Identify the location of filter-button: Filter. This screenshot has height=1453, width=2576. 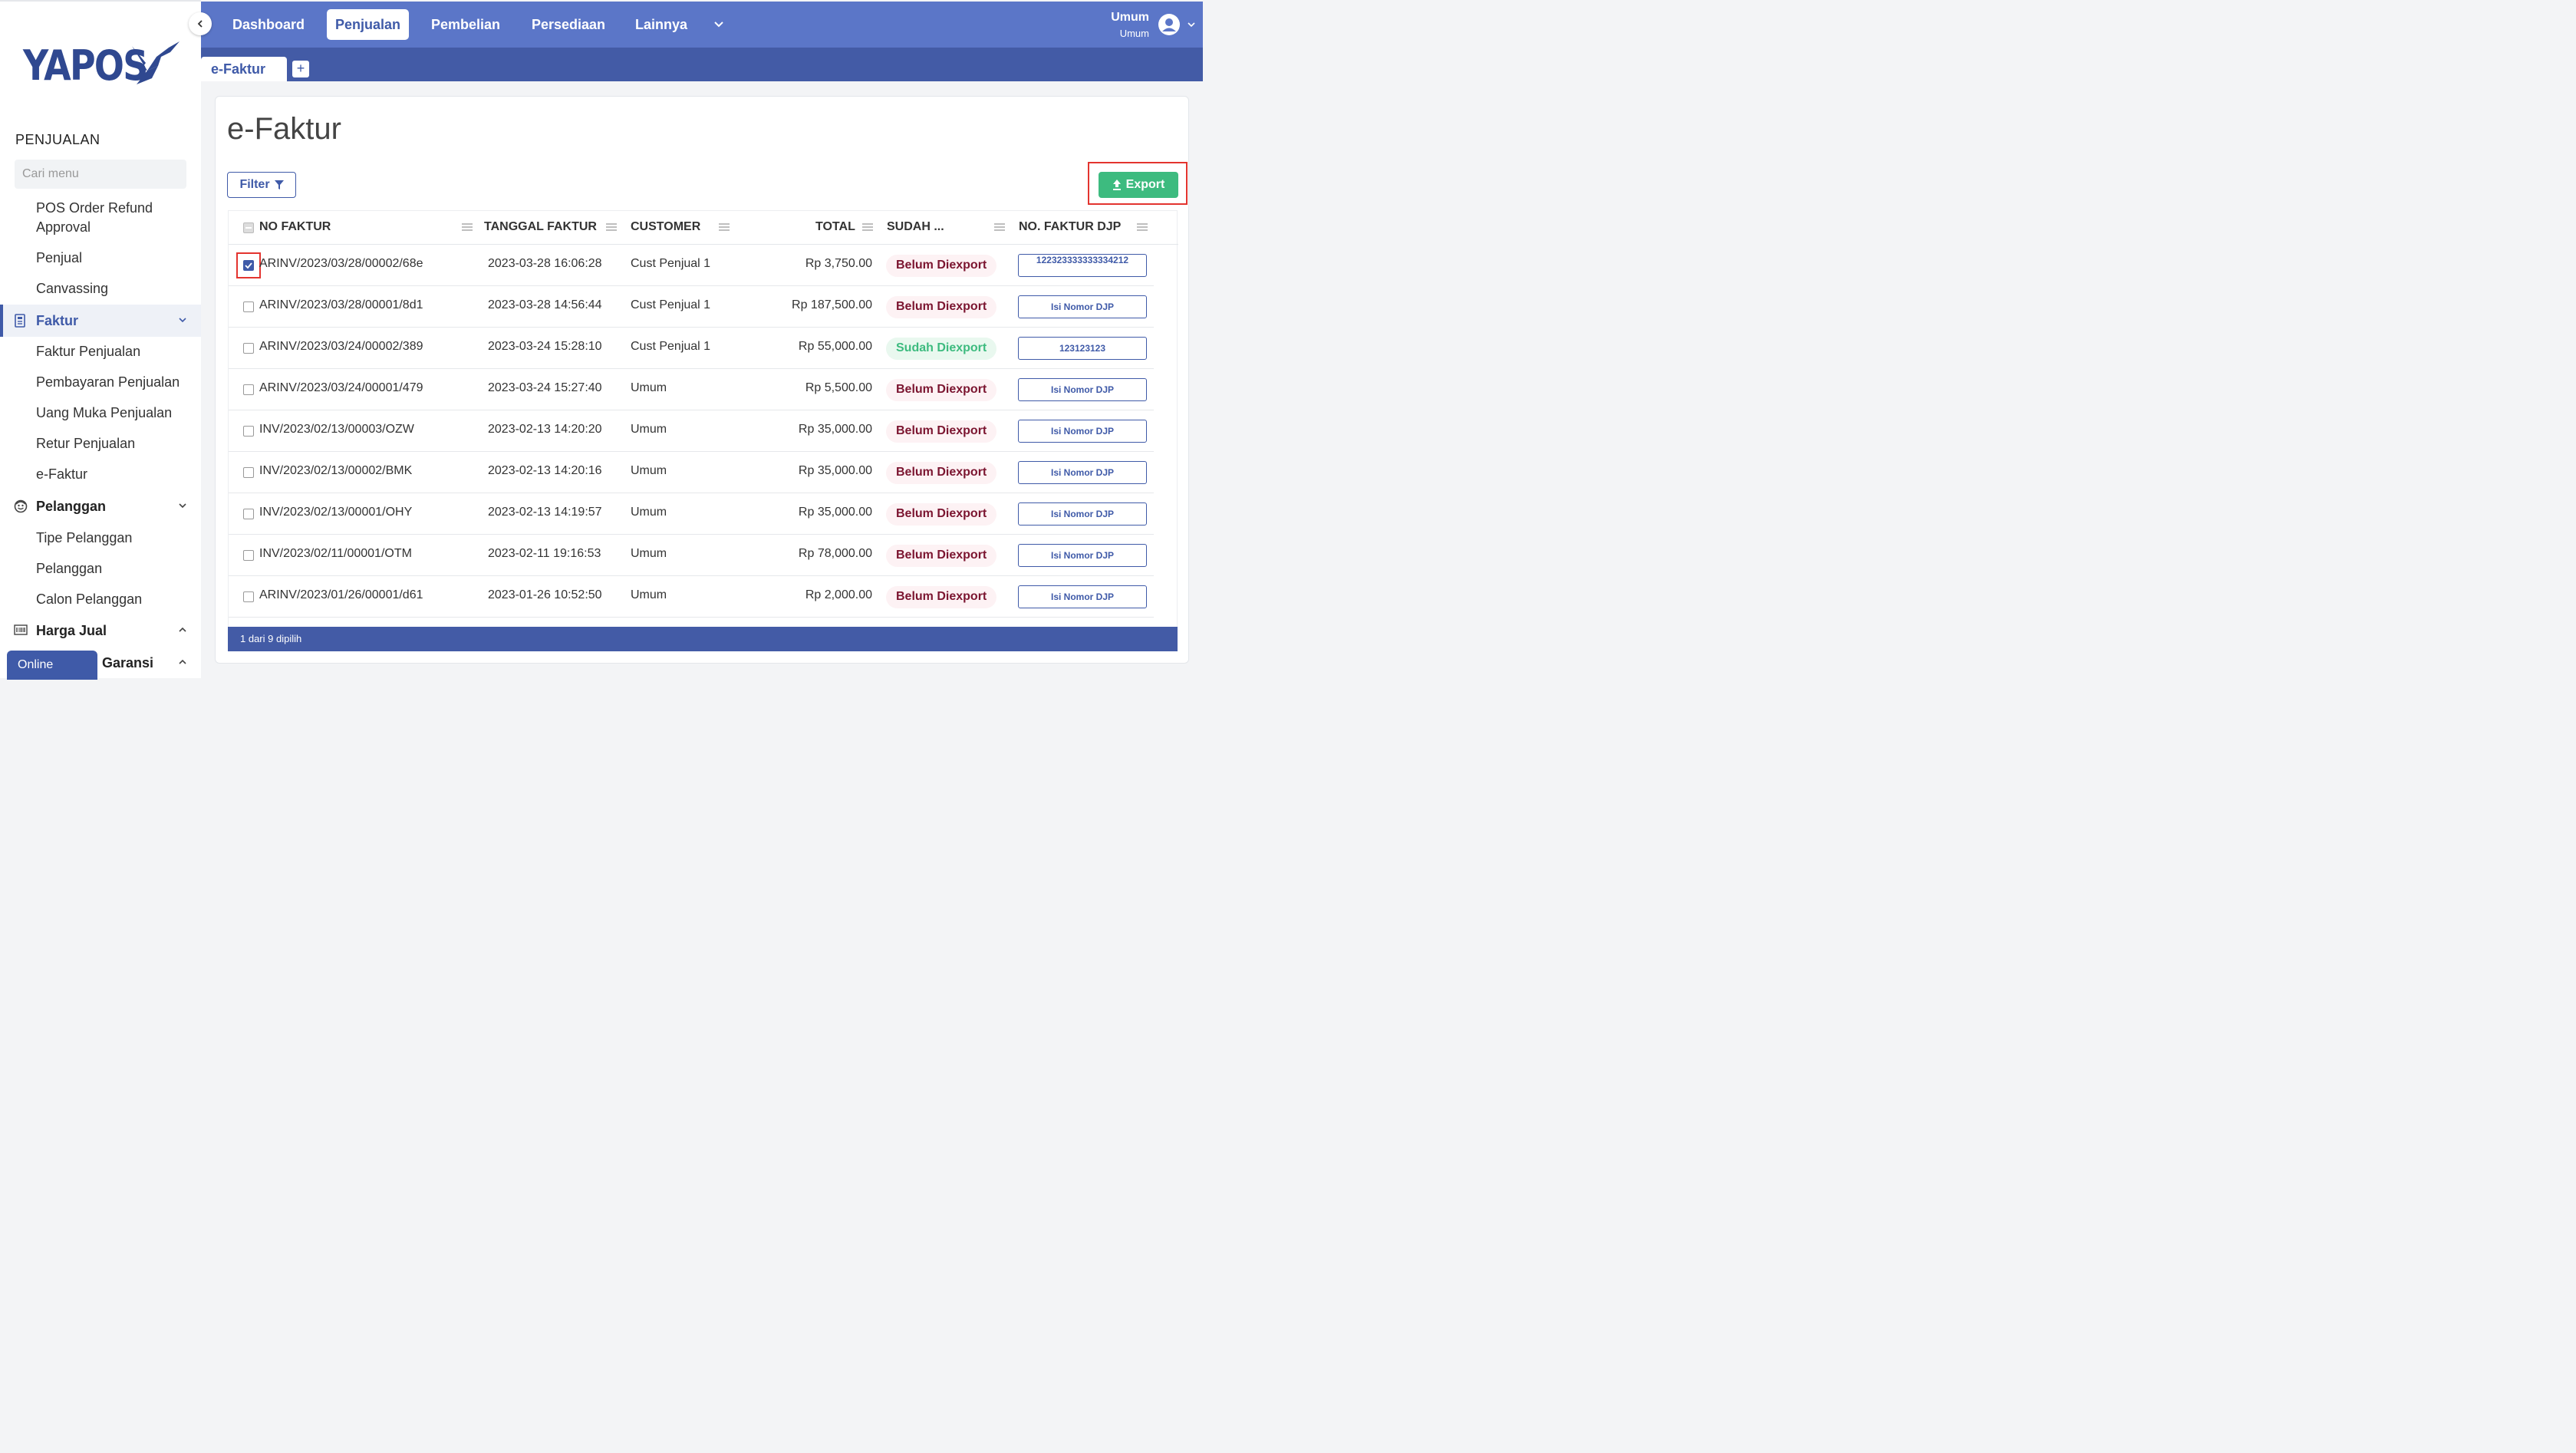
(261, 185).